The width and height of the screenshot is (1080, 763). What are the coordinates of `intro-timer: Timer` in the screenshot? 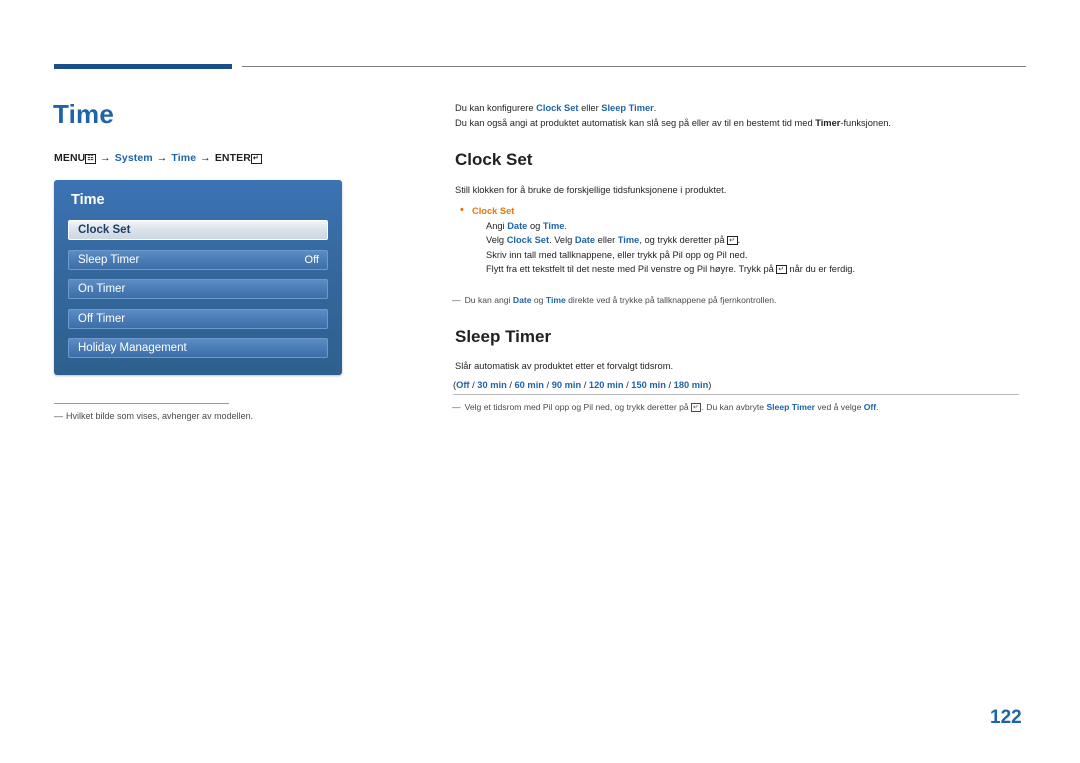 It's located at (828, 123).